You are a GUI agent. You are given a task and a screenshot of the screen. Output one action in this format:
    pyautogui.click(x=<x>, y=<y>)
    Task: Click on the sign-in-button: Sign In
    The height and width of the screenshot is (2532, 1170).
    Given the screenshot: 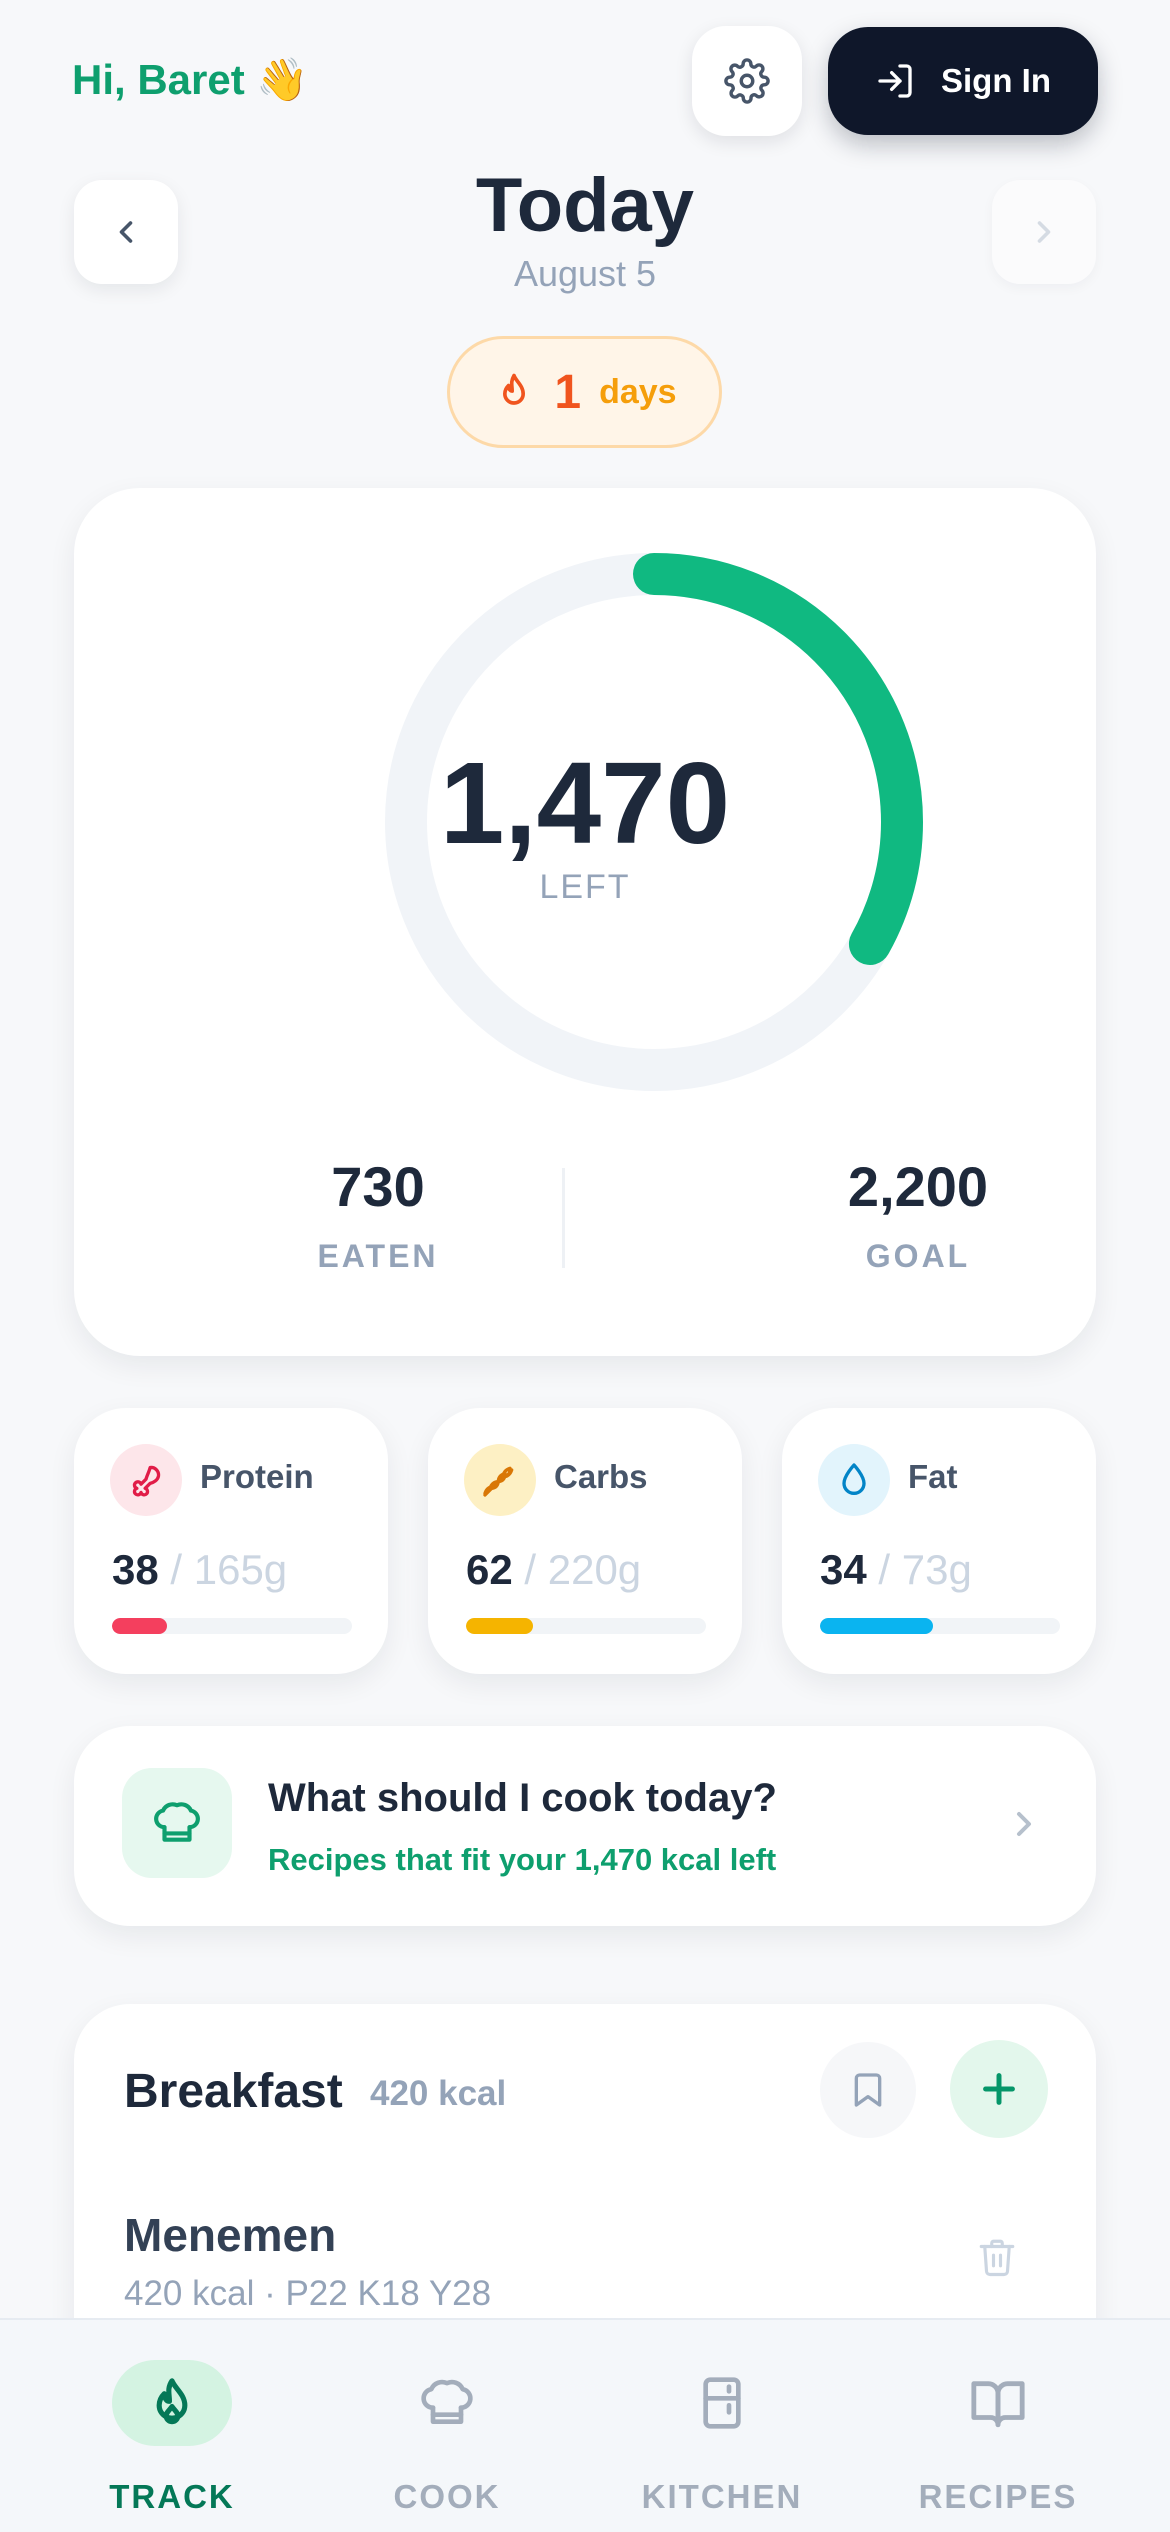 What is the action you would take?
    pyautogui.click(x=963, y=81)
    